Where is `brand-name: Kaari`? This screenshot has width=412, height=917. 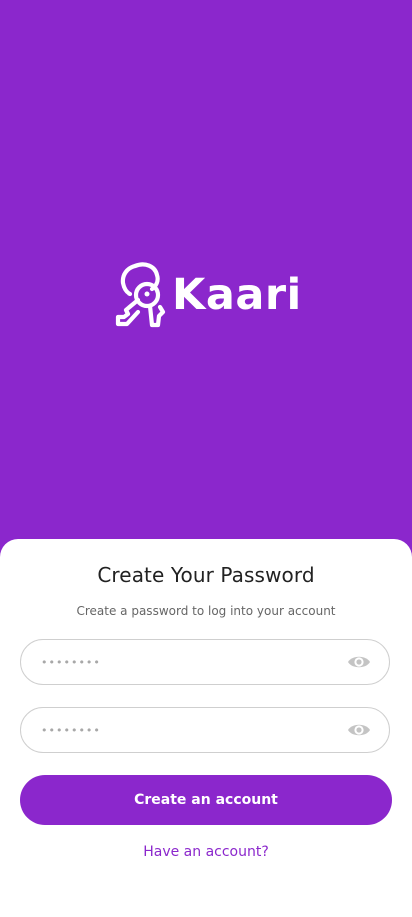 brand-name: Kaari is located at coordinates (237, 294).